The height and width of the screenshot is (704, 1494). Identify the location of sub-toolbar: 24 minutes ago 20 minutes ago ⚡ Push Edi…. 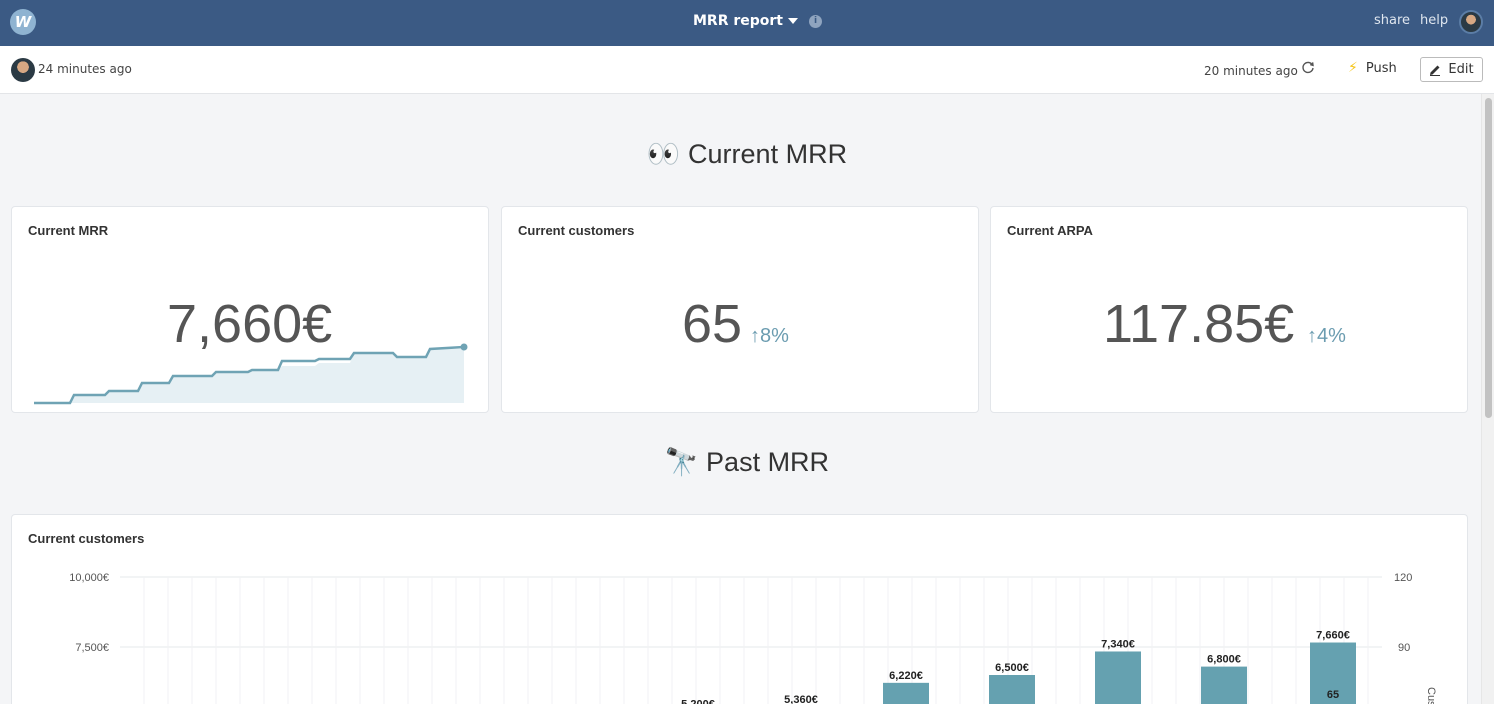
(747, 70).